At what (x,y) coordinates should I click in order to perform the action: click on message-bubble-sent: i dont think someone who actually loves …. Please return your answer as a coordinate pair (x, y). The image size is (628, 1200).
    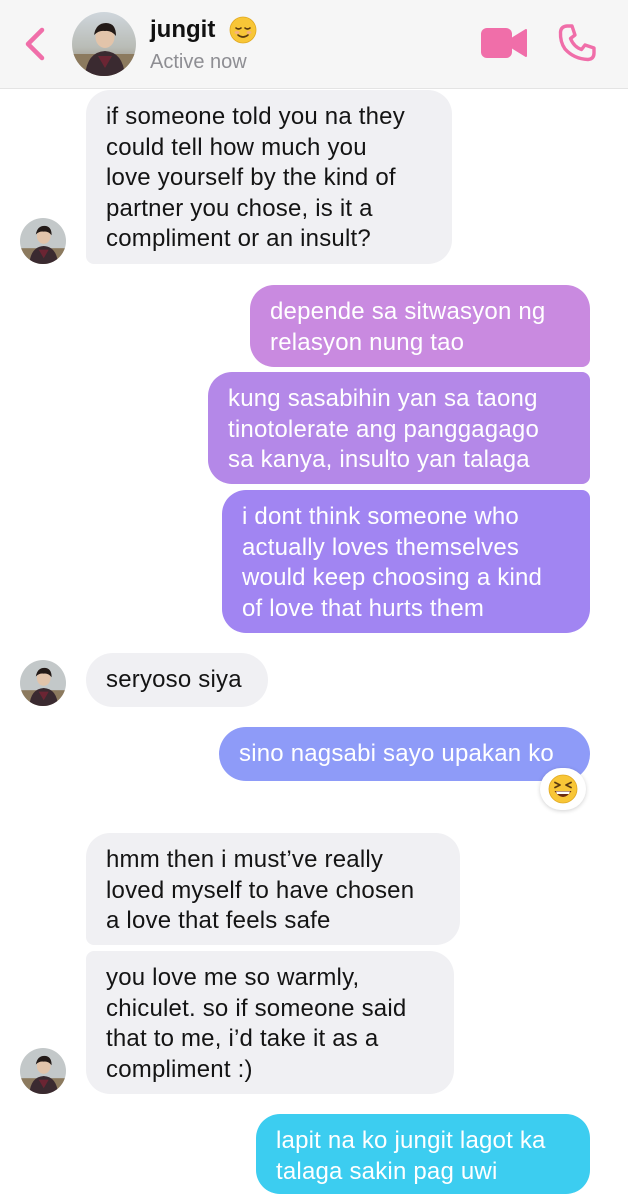
    Looking at the image, I should click on (406, 561).